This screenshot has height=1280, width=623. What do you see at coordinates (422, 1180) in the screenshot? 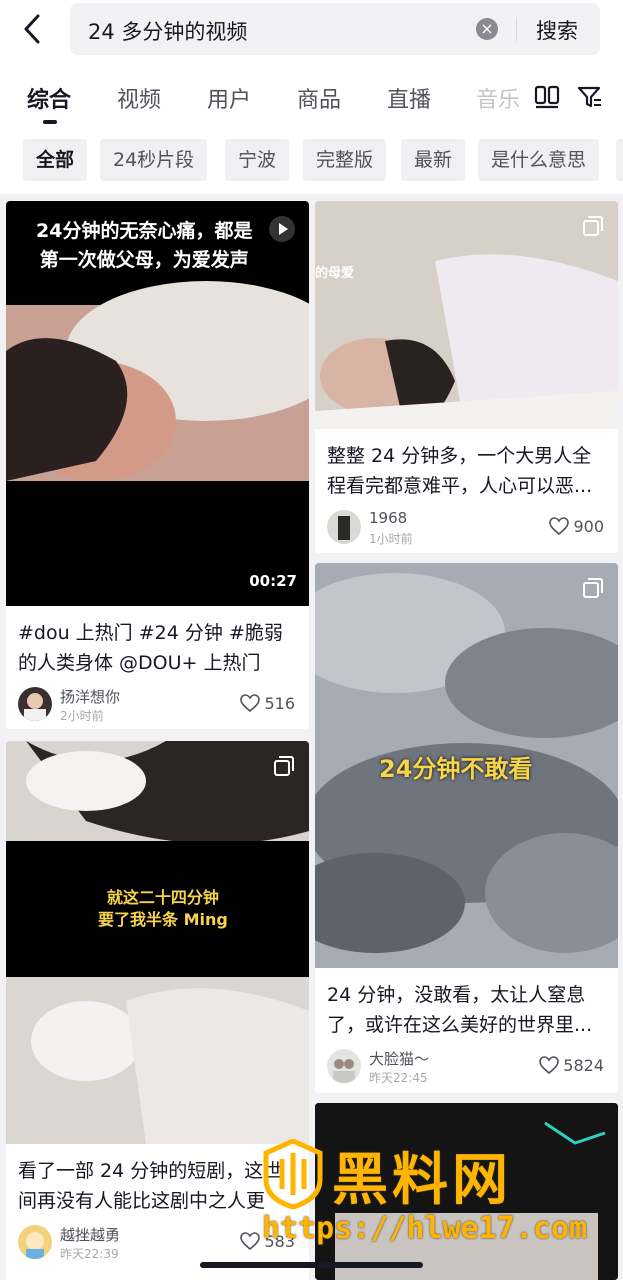
I see `watermark-title: 黑料网` at bounding box center [422, 1180].